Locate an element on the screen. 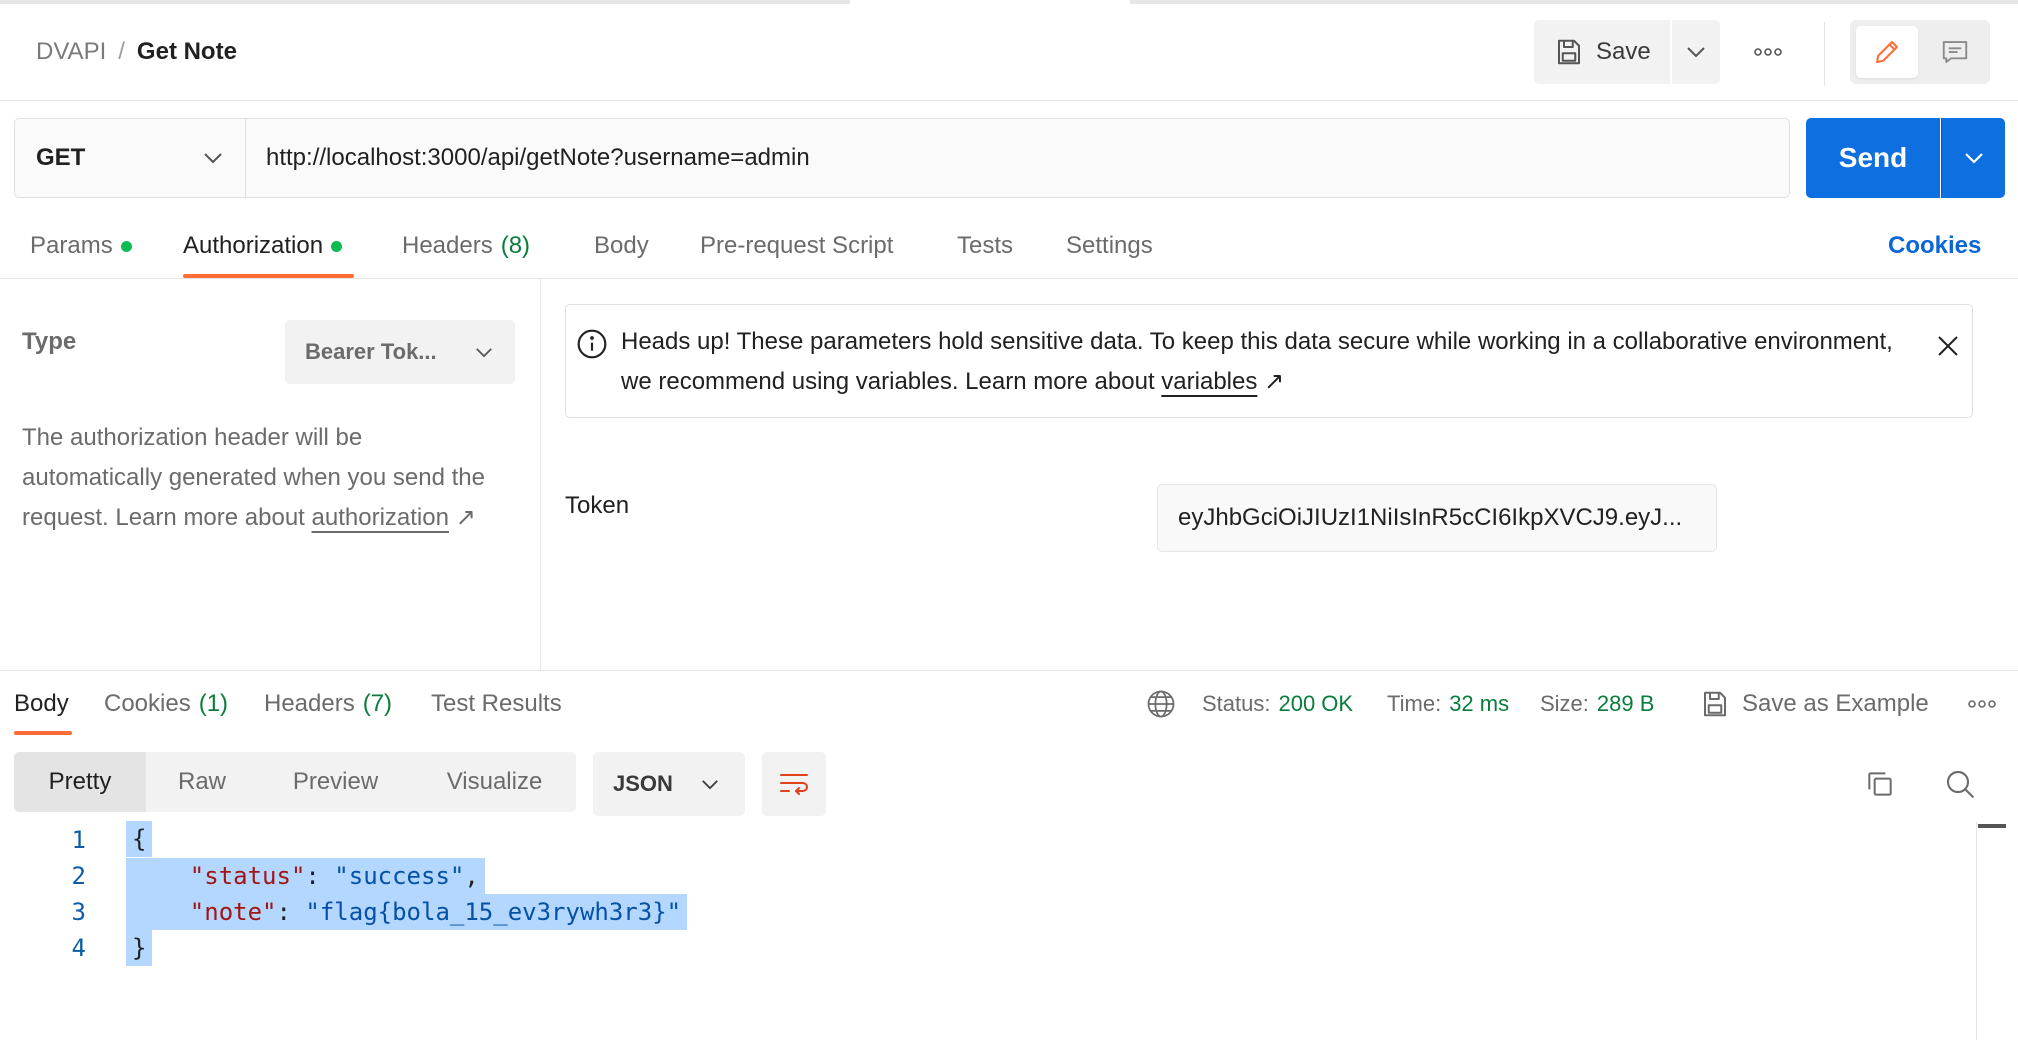 The width and height of the screenshot is (2018, 1040). json-key: "status" is located at coordinates (247, 876).